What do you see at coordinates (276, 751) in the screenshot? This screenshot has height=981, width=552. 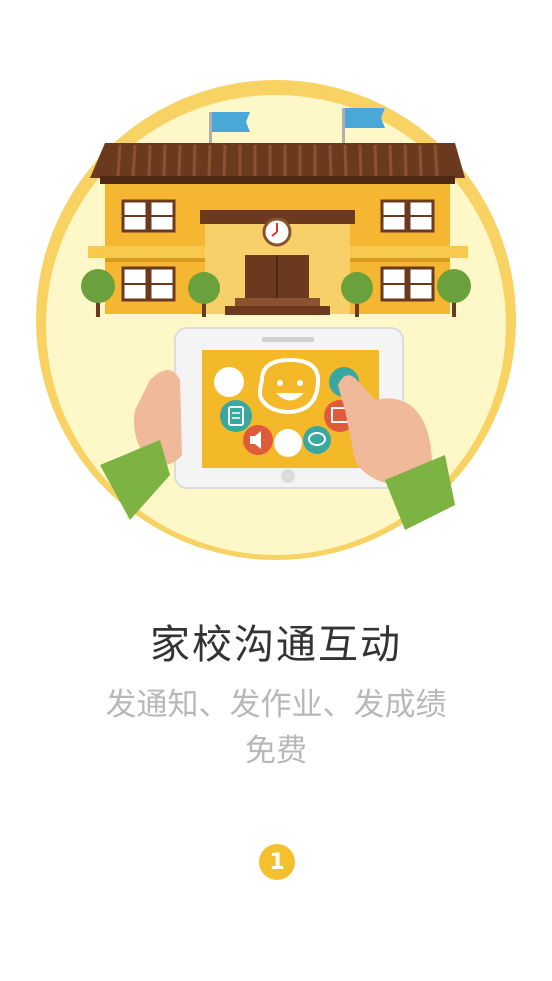 I see `subtitle-line: 免费` at bounding box center [276, 751].